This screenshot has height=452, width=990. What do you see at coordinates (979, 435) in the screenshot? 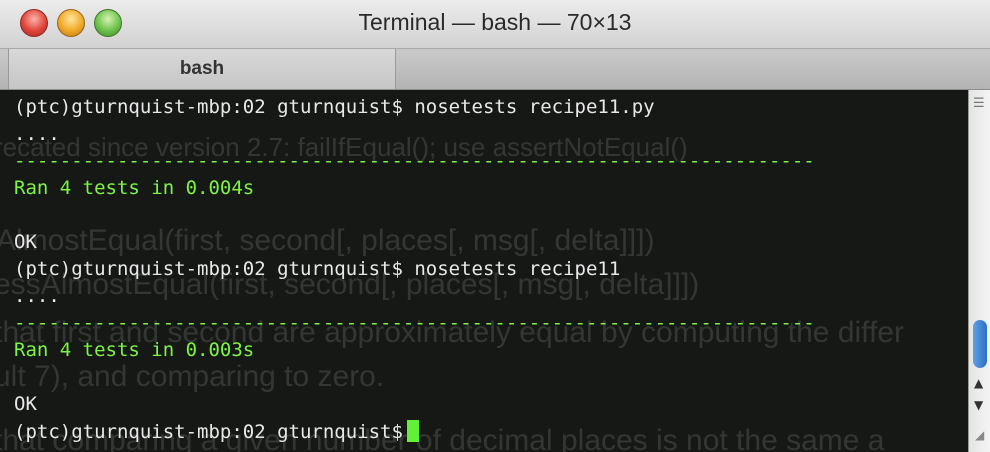
I see `resize-grip-icon: ◢` at bounding box center [979, 435].